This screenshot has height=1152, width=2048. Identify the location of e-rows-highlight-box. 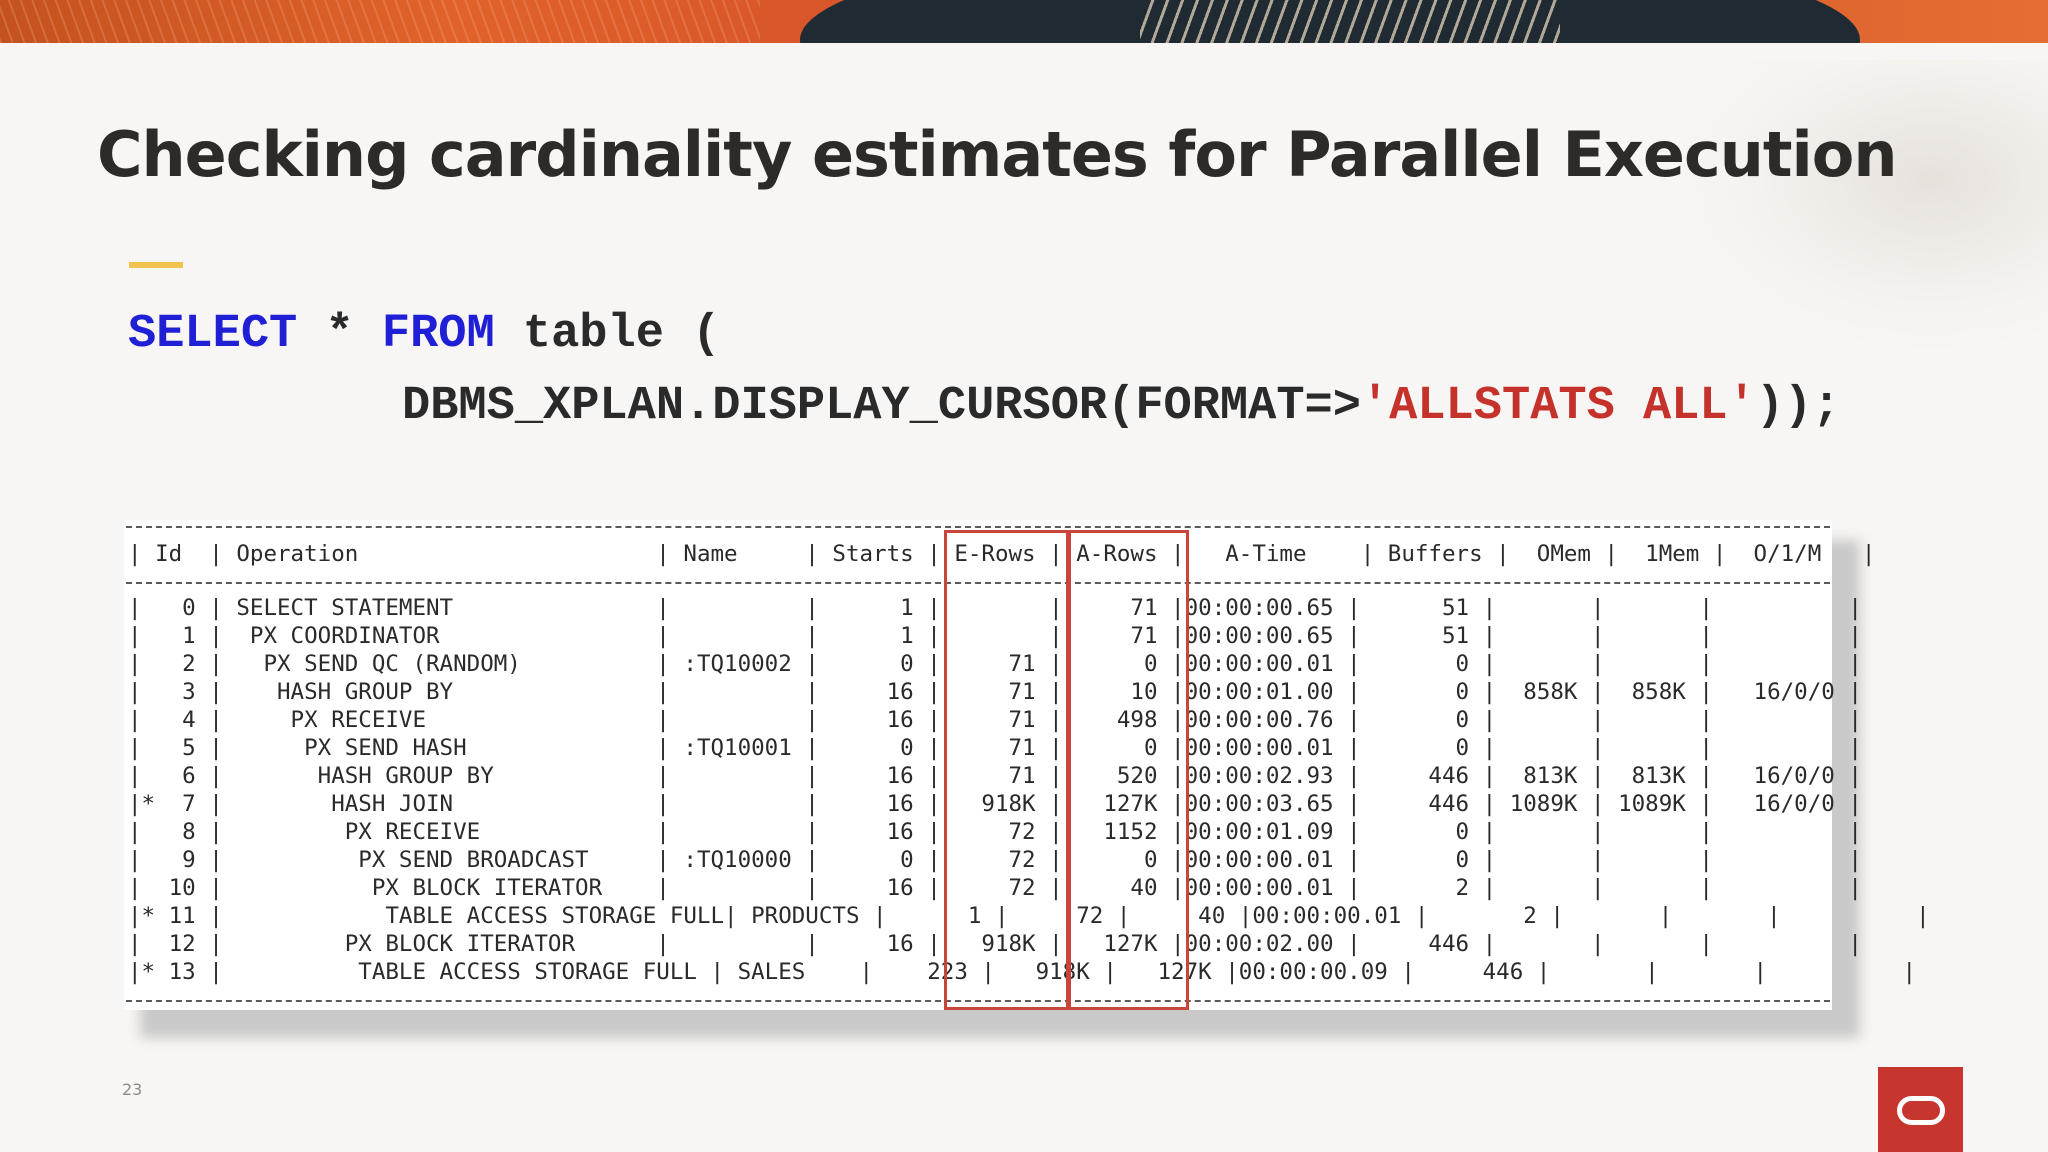
(1006, 770).